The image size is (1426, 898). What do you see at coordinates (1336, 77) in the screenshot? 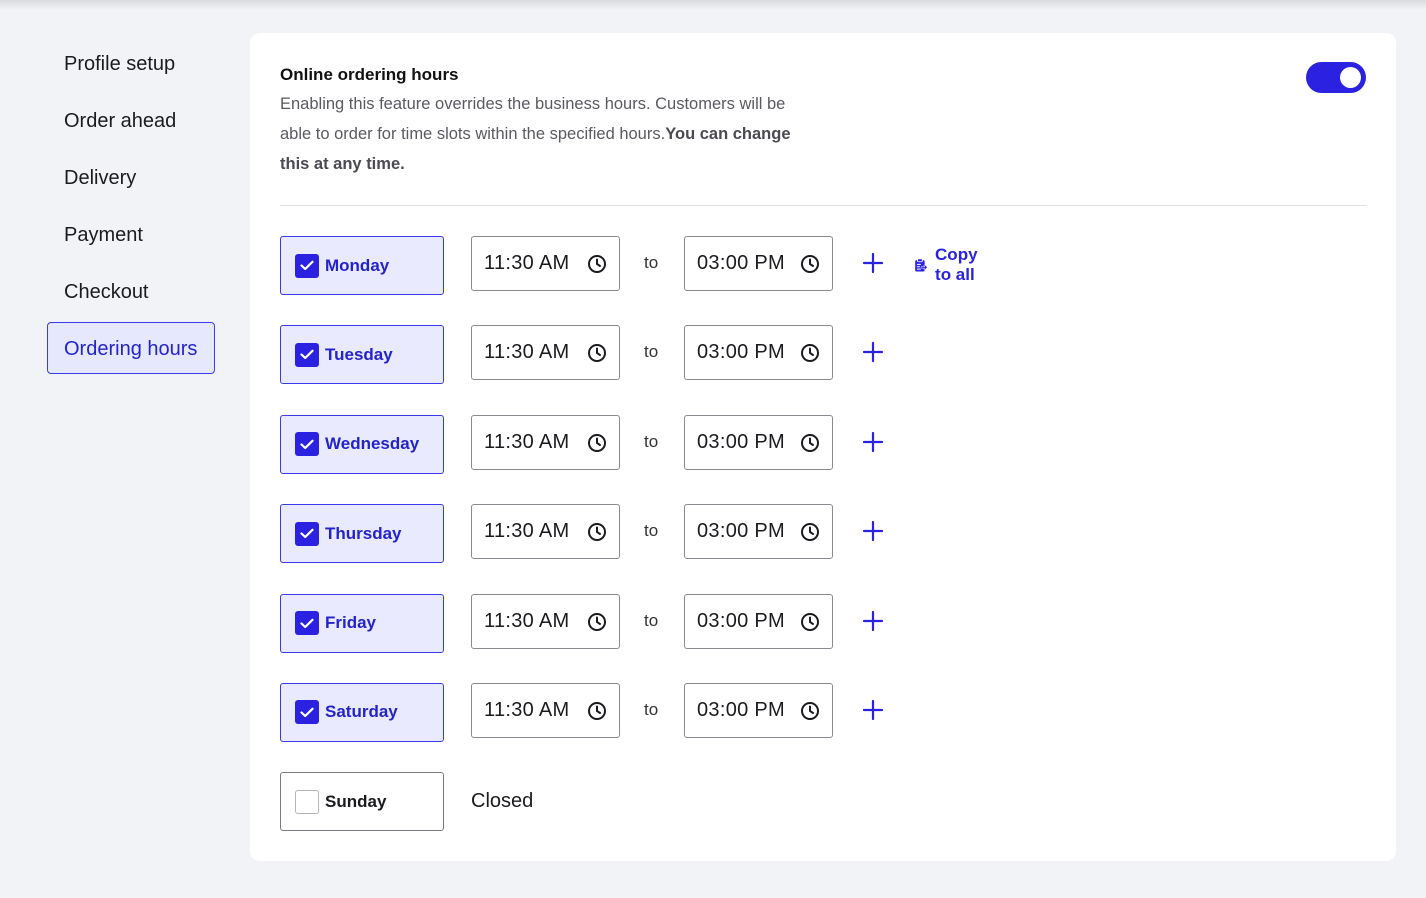
I see `online-ordering-toggle` at bounding box center [1336, 77].